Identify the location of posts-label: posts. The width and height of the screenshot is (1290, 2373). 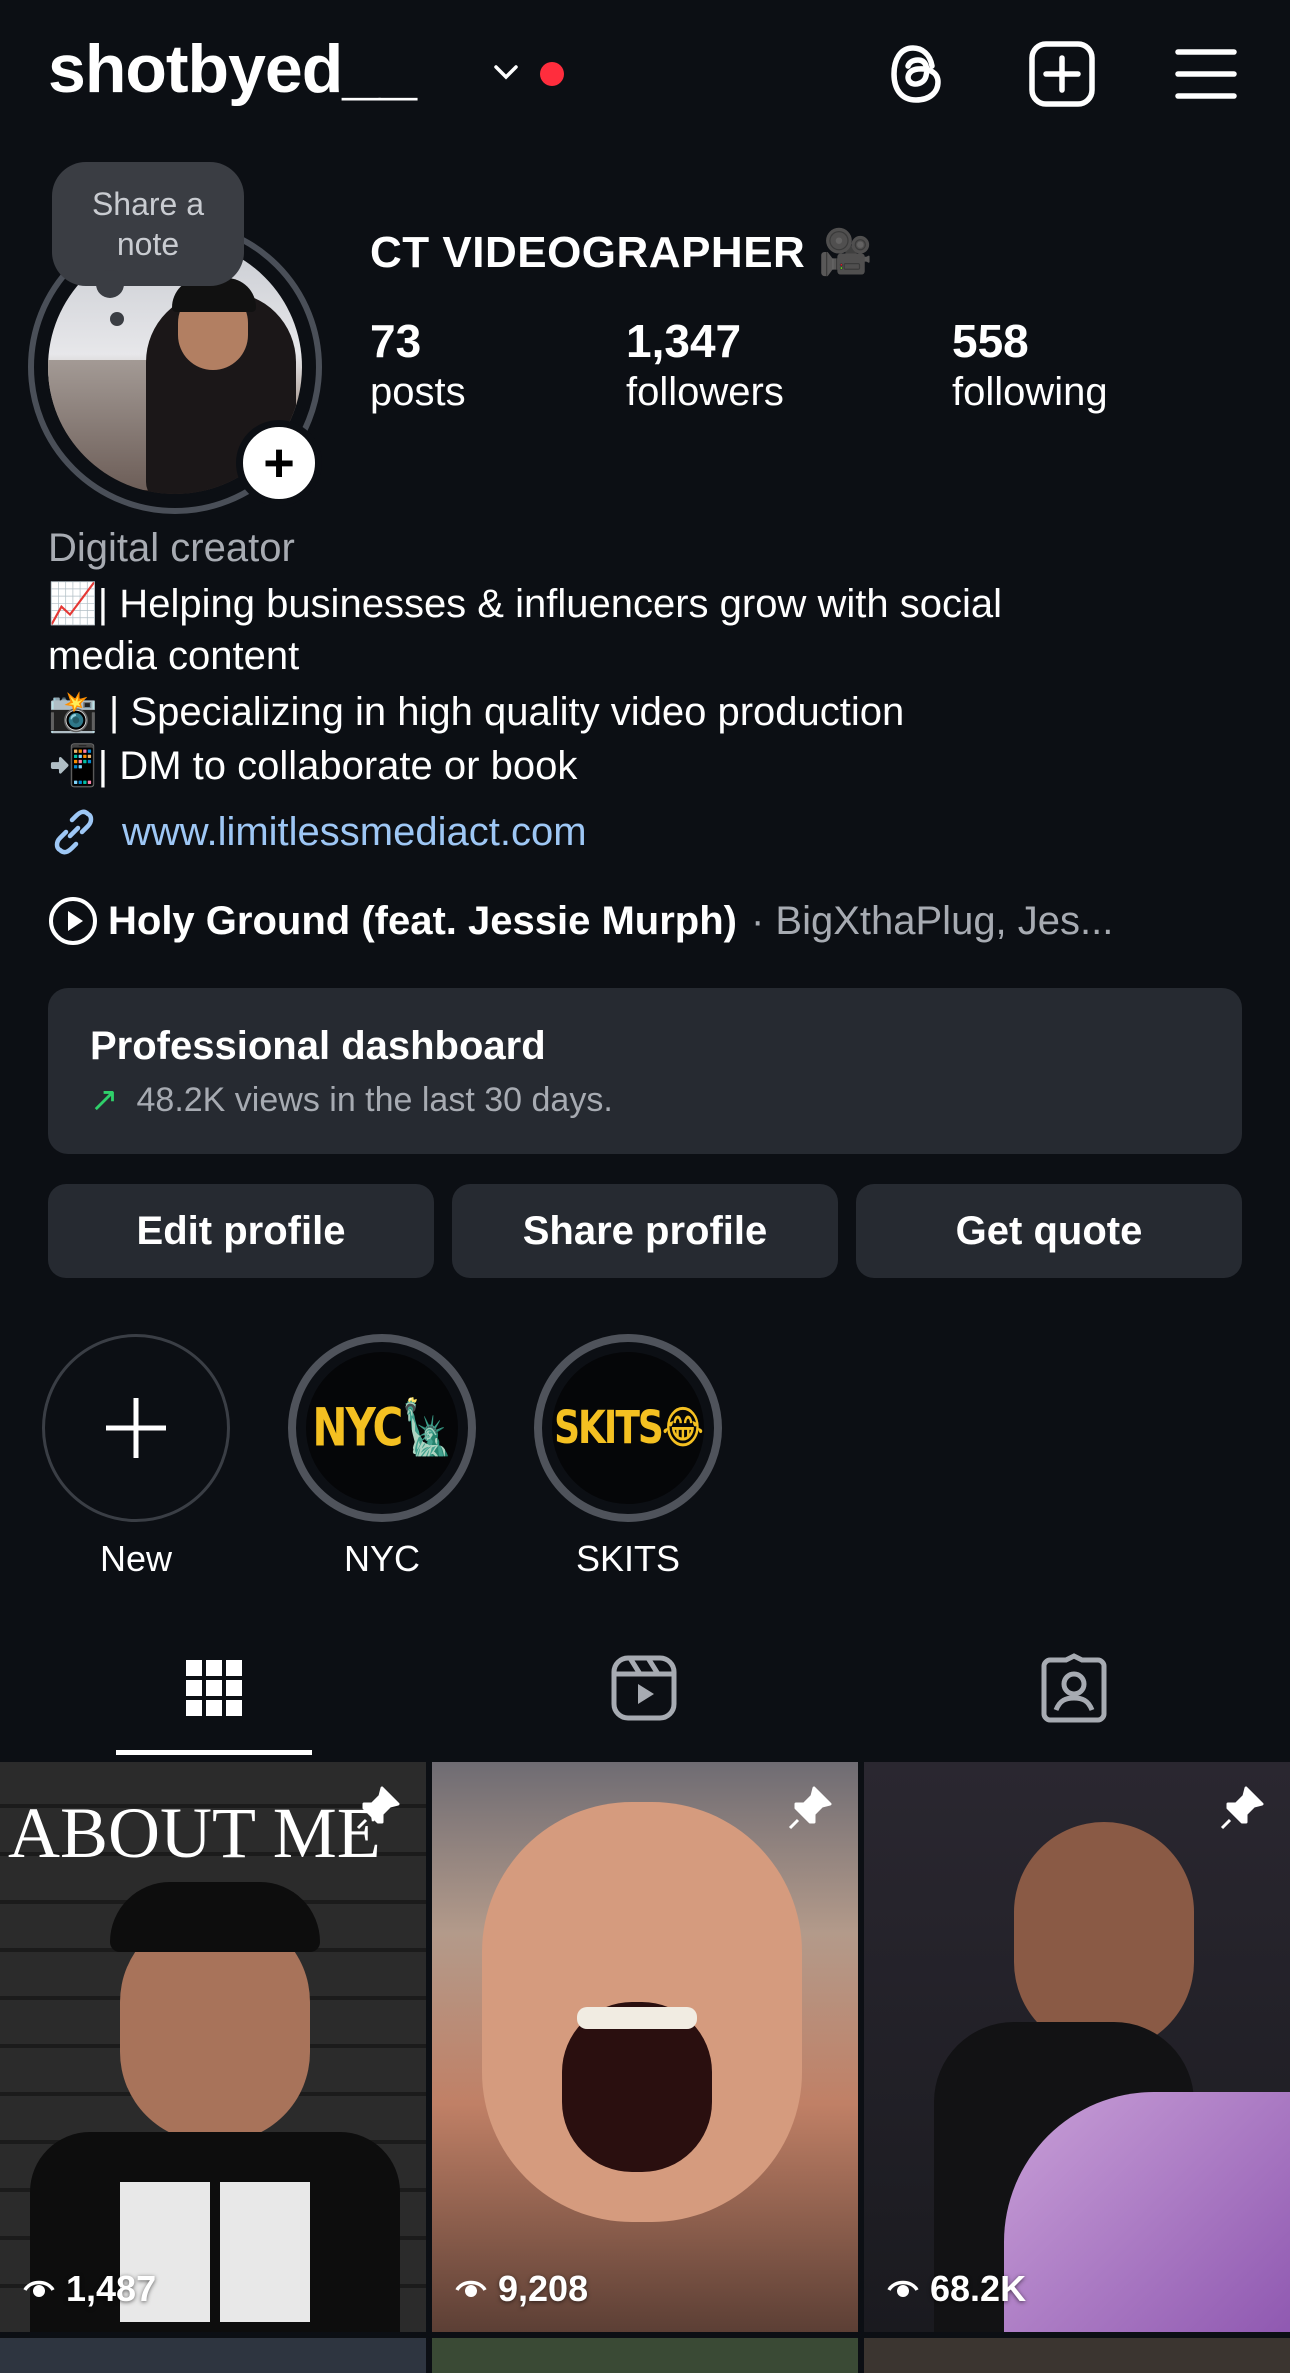
(418, 392).